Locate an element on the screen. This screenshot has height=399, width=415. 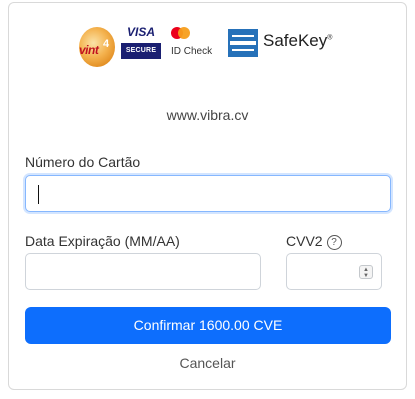
mastercard-orange-circle-icon is located at coordinates (184, 33).